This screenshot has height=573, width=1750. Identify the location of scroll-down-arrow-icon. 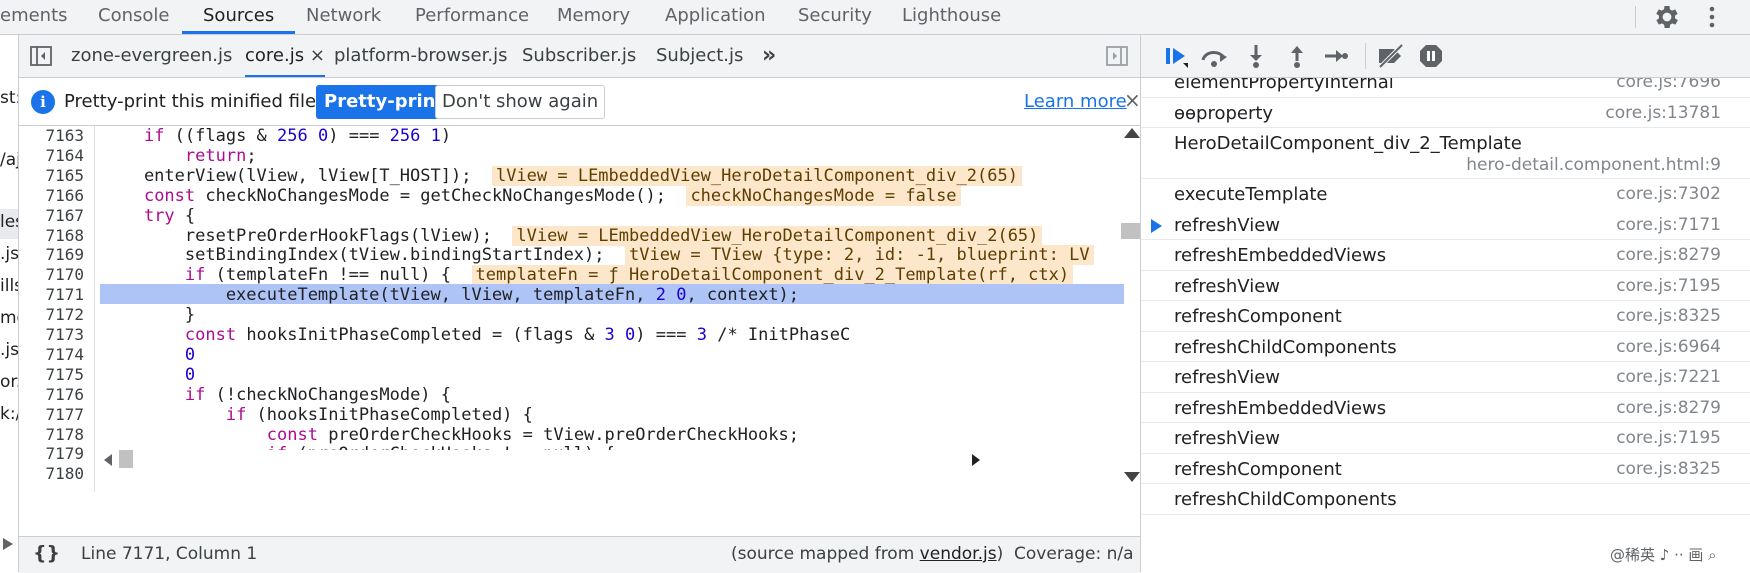
(1132, 477).